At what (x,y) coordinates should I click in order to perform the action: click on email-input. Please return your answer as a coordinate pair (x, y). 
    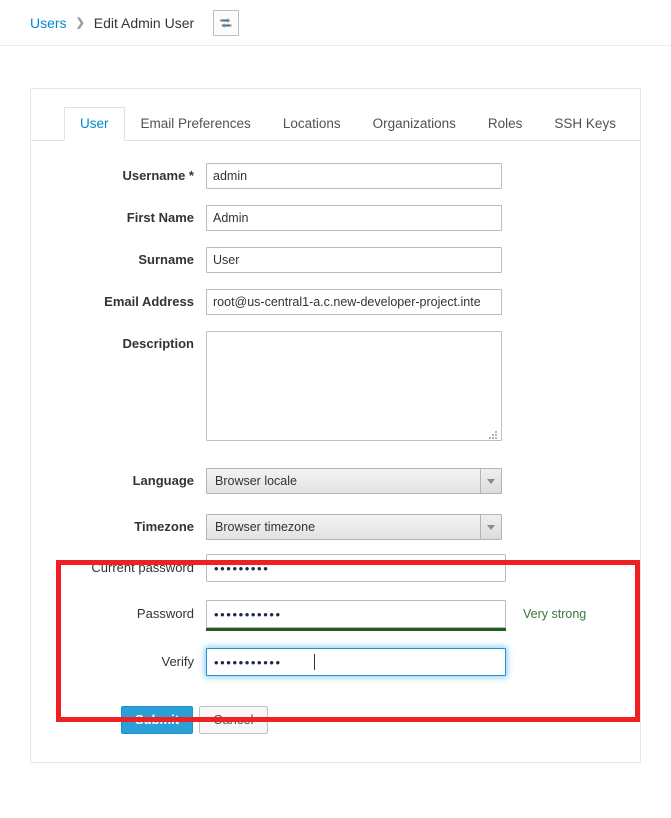
    Looking at the image, I should click on (354, 302).